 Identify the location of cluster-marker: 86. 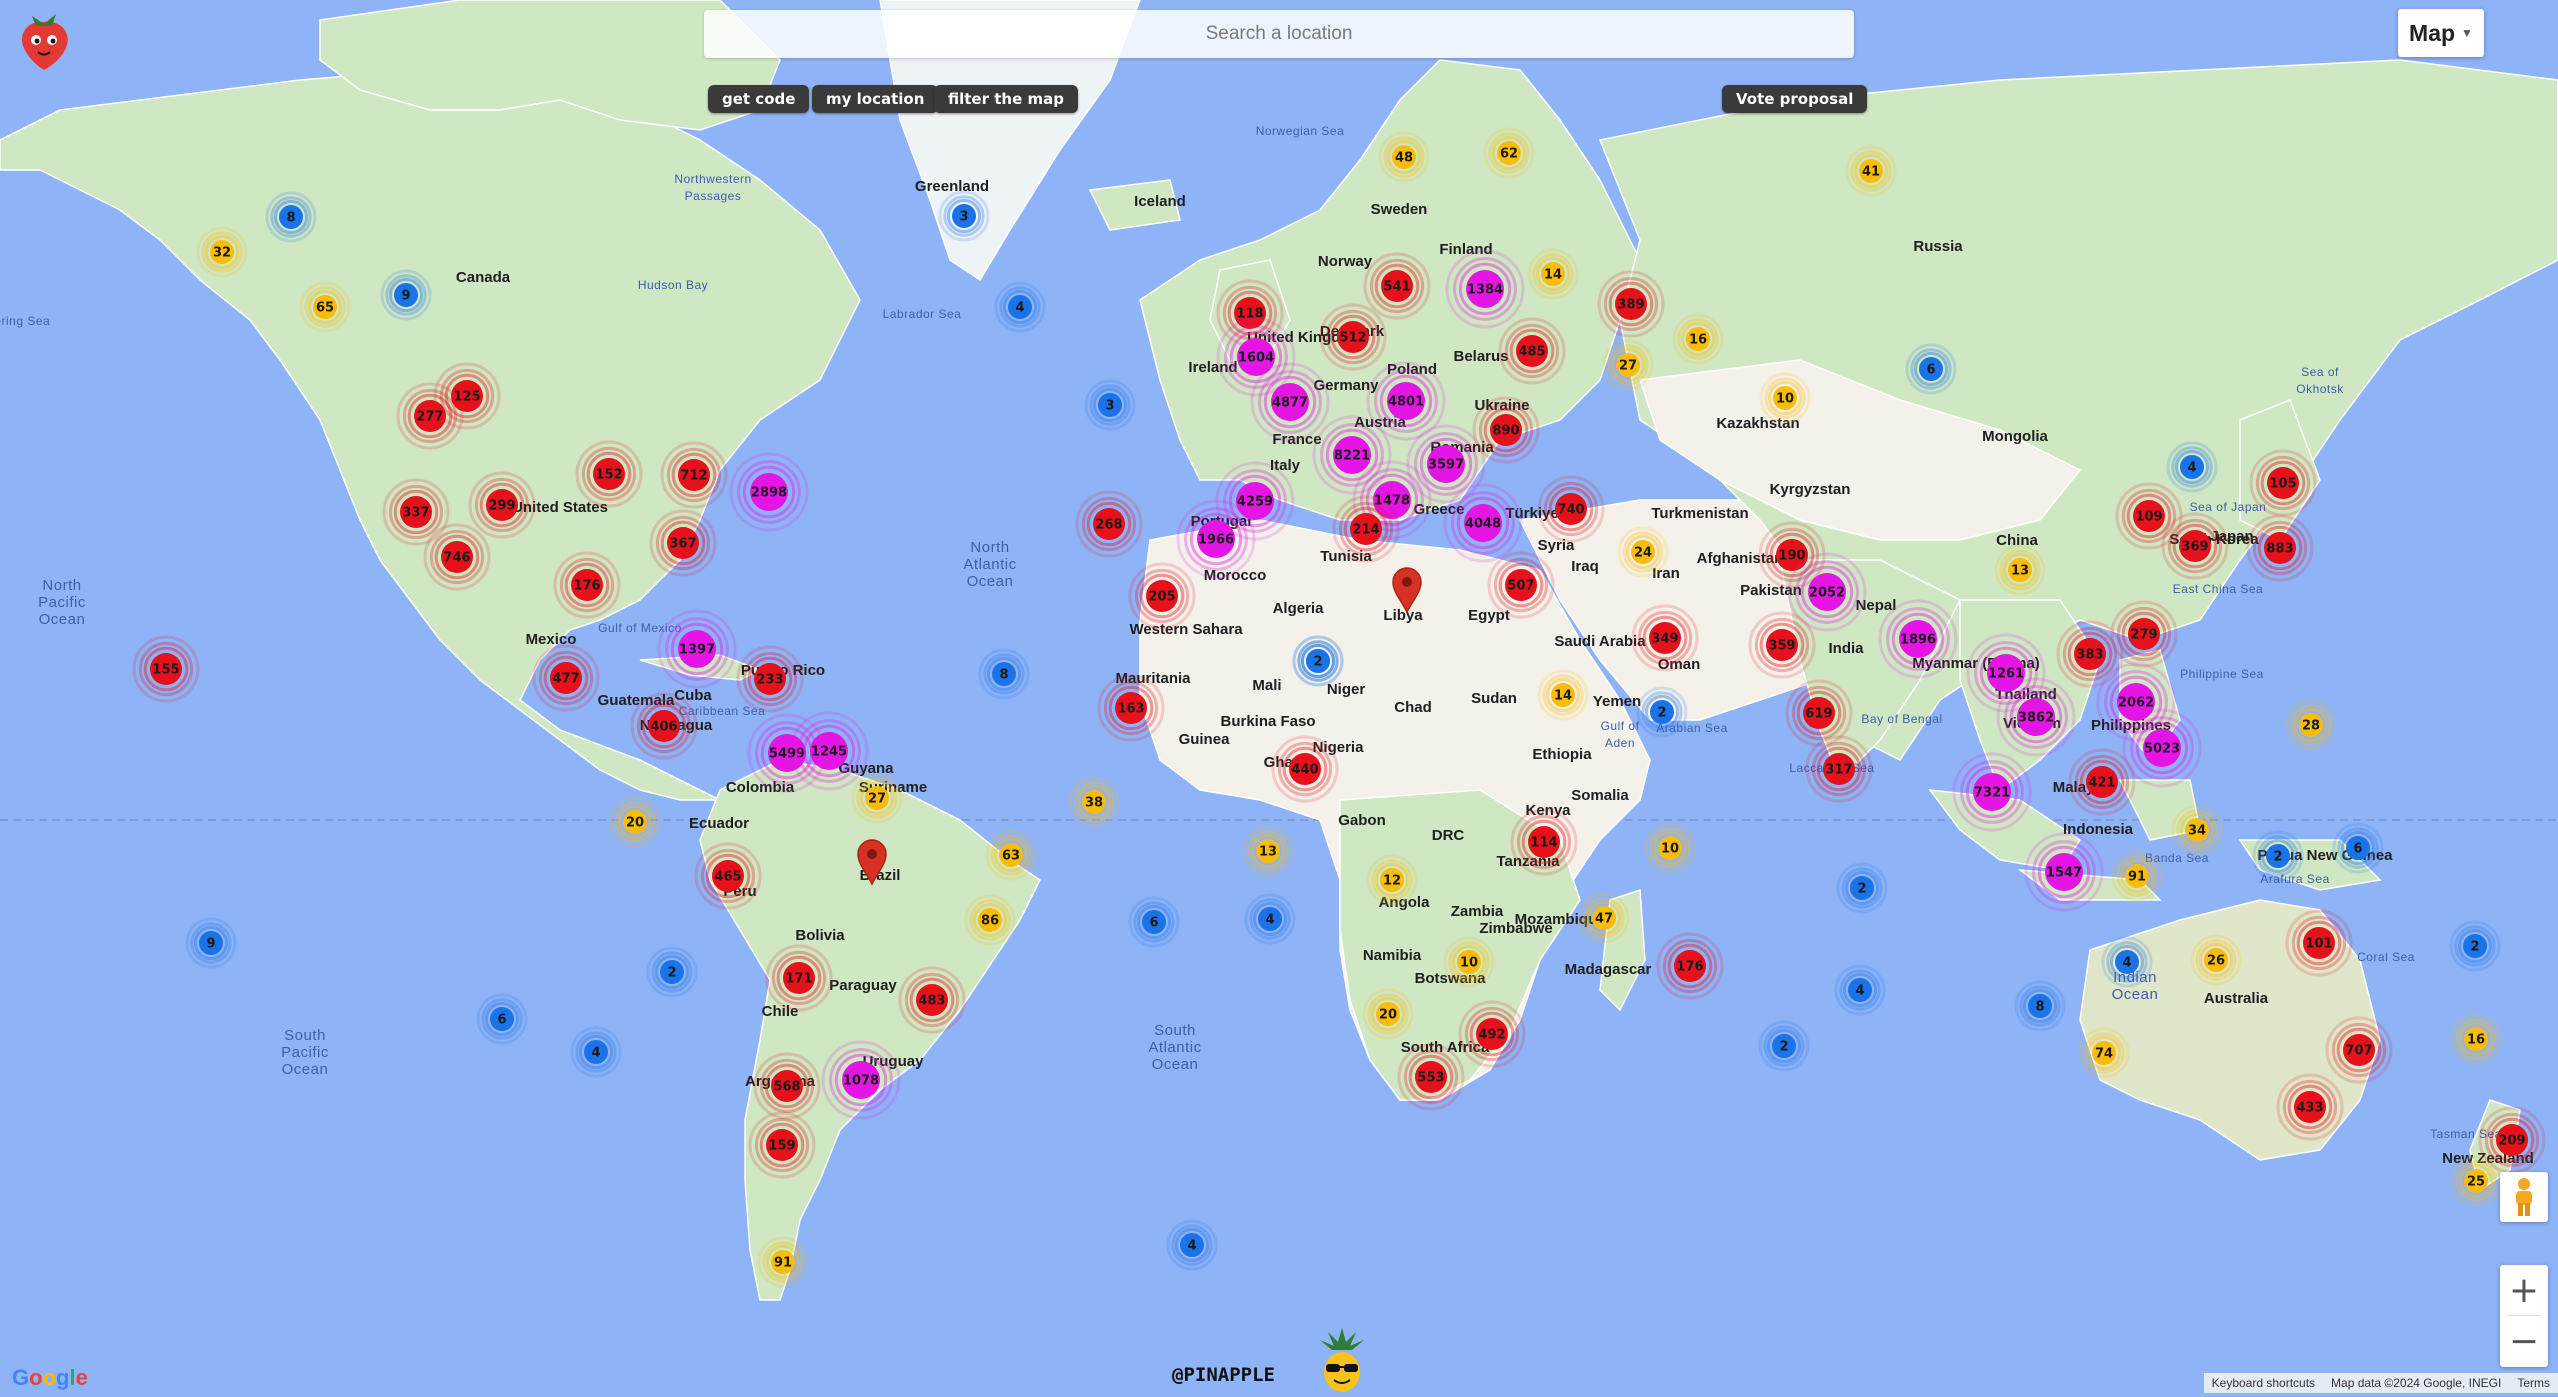
(990, 920).